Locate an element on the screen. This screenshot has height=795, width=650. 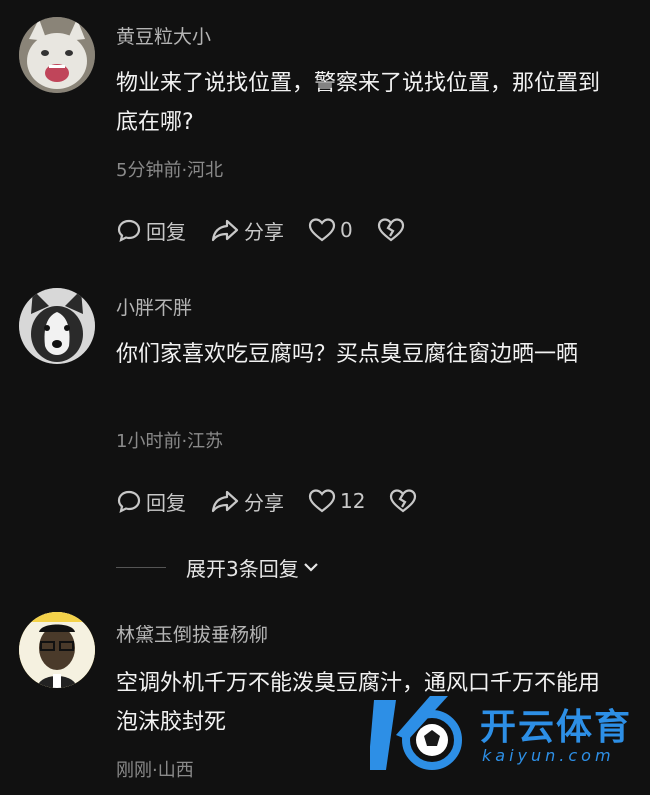
husky-avatar-icon is located at coordinates (57, 326).